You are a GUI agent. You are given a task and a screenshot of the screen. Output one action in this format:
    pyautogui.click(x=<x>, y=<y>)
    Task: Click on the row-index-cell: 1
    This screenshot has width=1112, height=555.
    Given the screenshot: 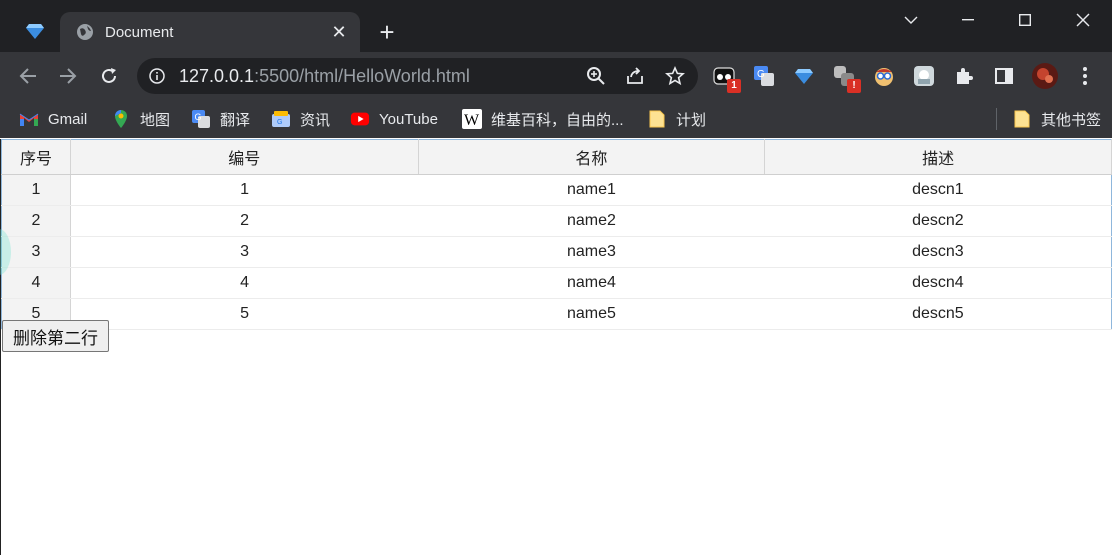 What is the action you would take?
    pyautogui.click(x=36, y=190)
    